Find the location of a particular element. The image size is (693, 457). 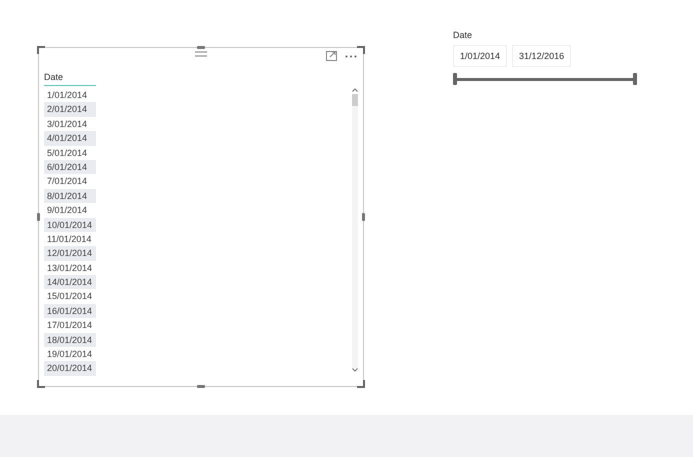

slicer-title: Date is located at coordinates (463, 35).